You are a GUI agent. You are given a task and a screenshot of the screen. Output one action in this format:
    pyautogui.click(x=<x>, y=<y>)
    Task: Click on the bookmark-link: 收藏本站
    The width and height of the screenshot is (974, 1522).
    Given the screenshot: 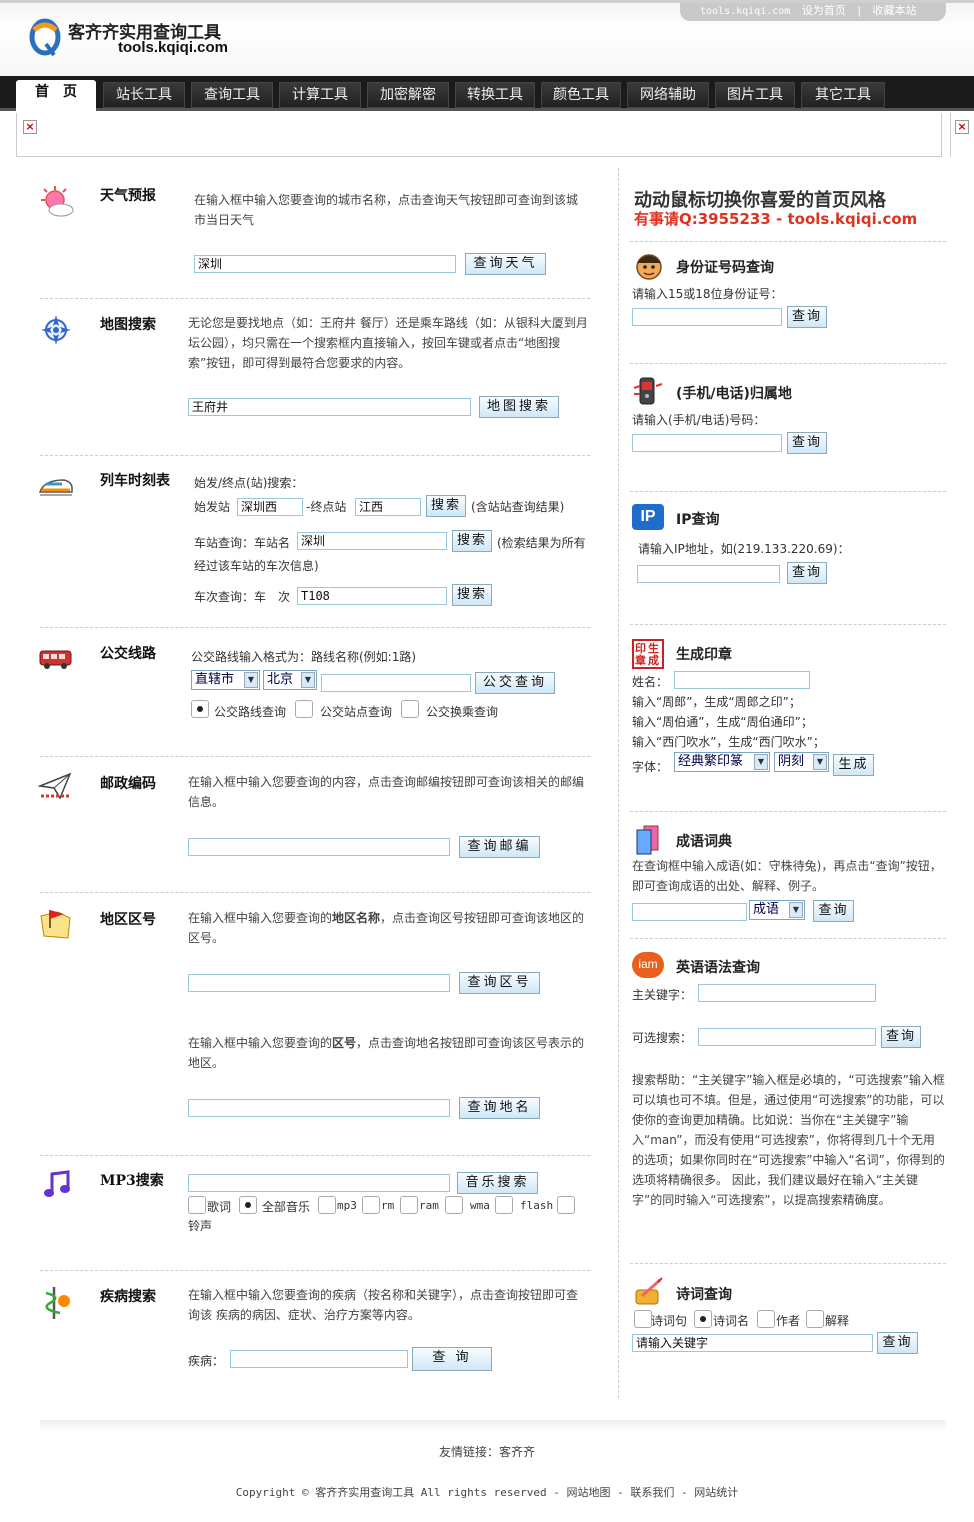 What is the action you would take?
    pyautogui.click(x=895, y=10)
    